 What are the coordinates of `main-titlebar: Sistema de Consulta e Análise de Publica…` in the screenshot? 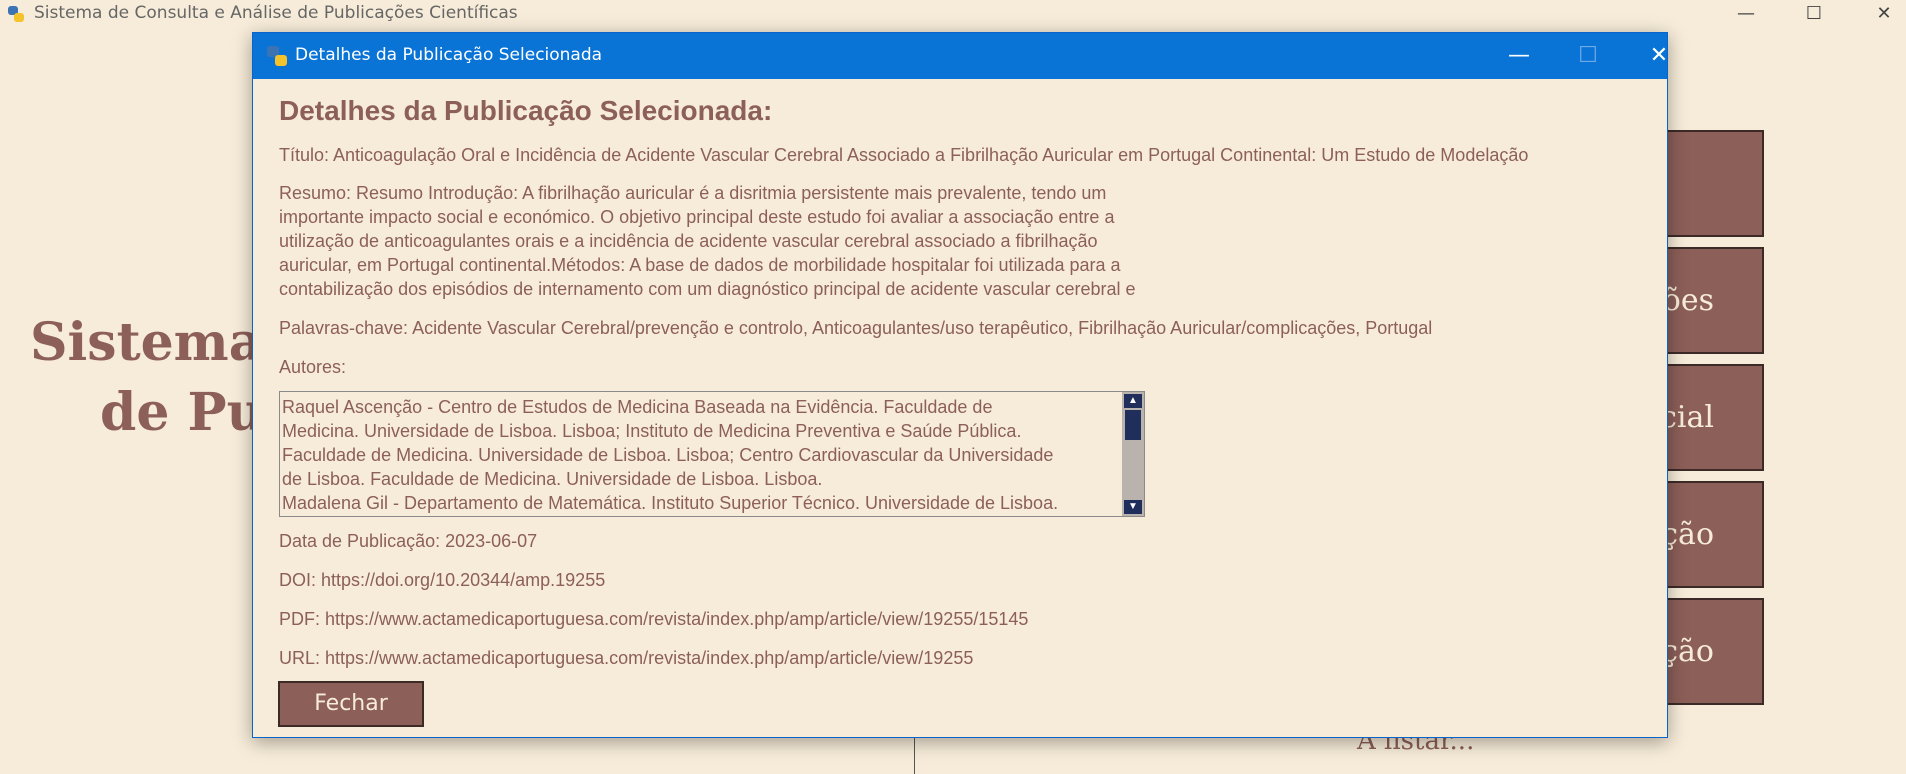 It's located at (953, 14).